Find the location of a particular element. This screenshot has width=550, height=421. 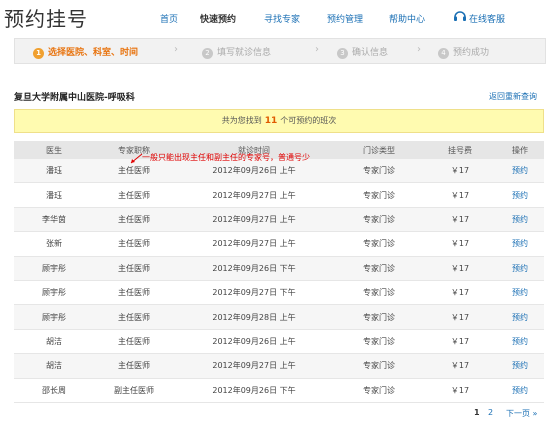

doctor-cell: 张新 is located at coordinates (54, 244).